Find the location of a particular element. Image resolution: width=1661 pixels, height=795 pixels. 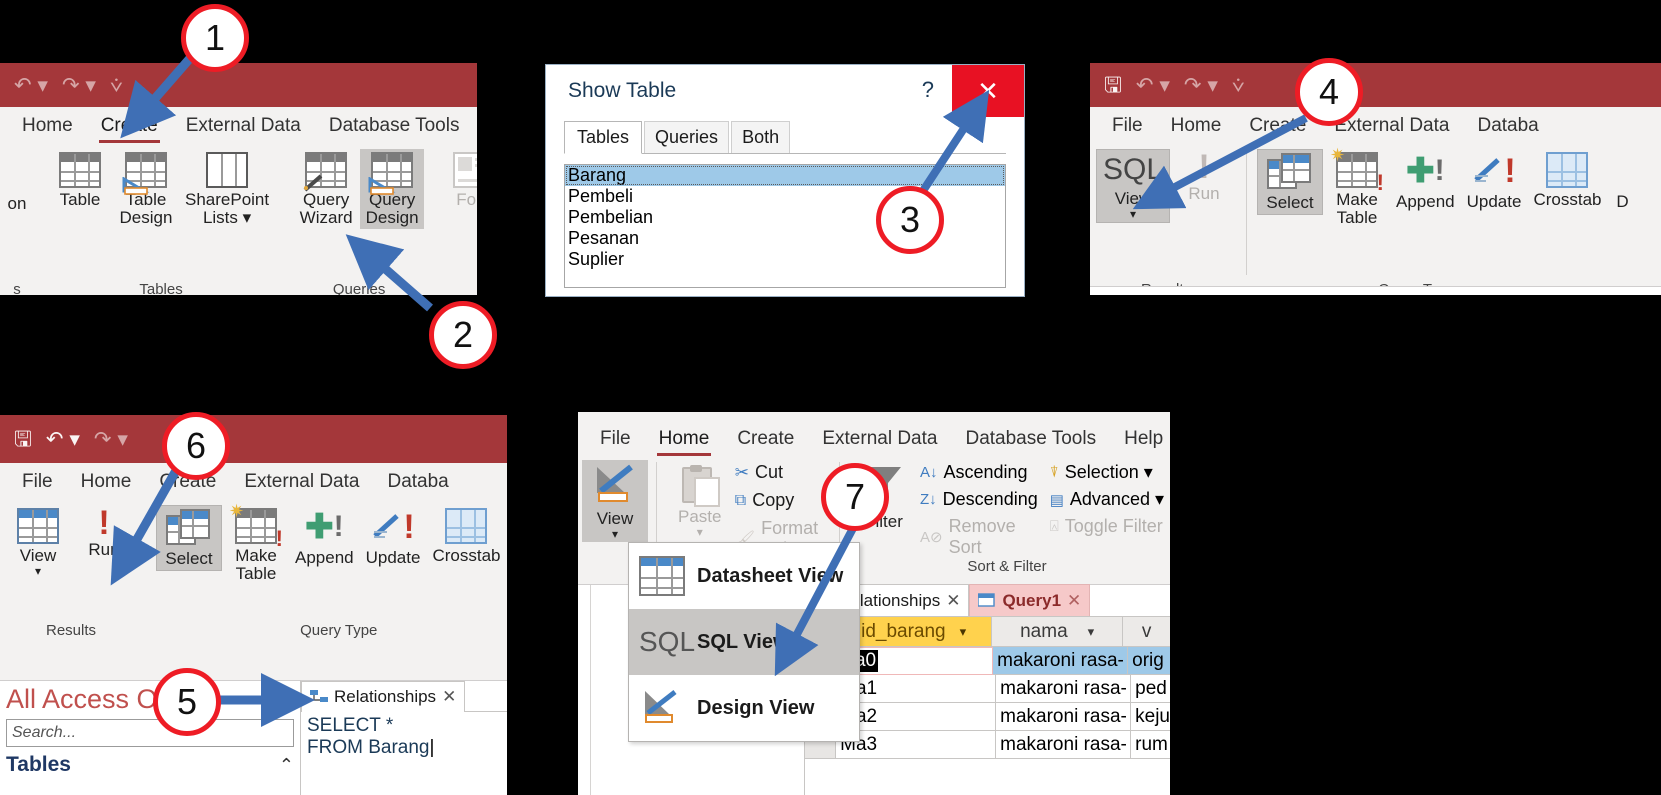

cell-id-barang: Ma2 is located at coordinates (916, 717).